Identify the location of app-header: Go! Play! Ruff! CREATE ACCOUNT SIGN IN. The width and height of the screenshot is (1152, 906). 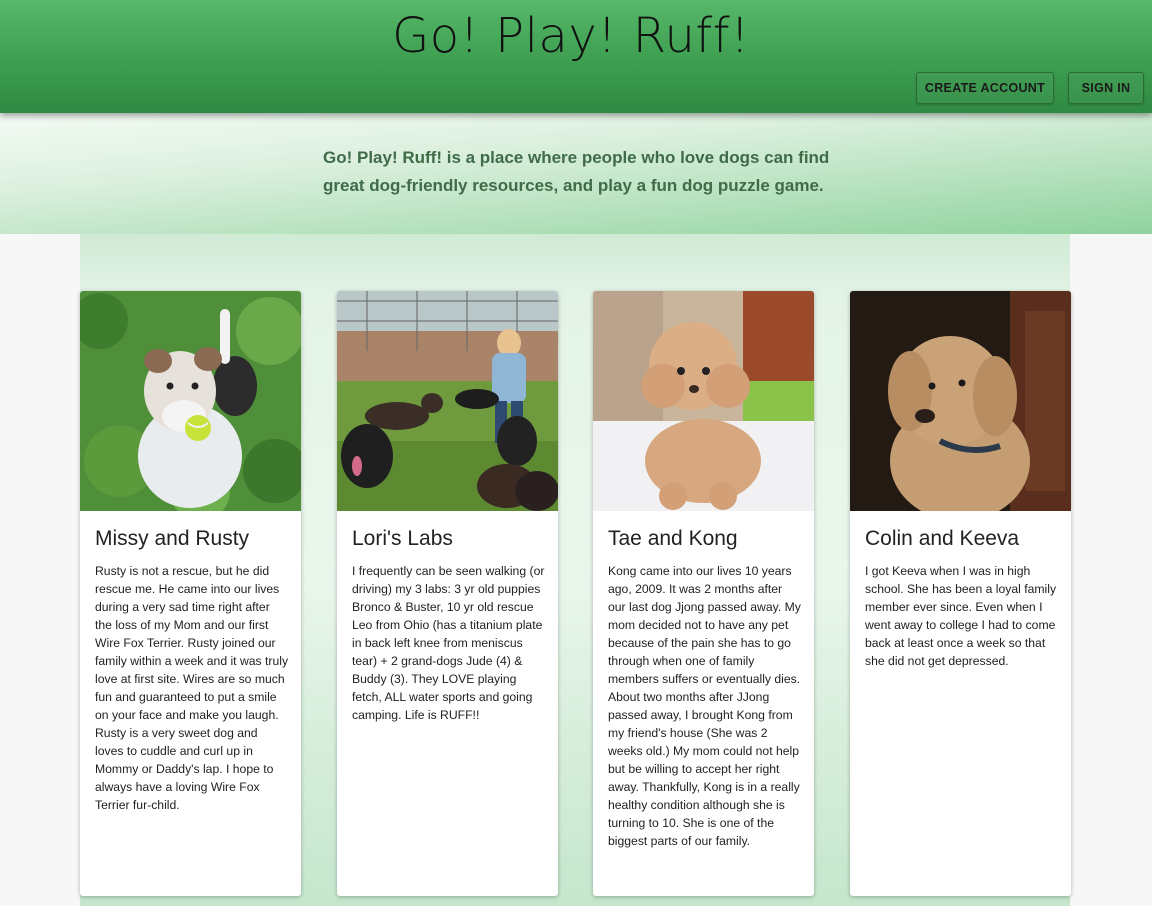
(576, 56).